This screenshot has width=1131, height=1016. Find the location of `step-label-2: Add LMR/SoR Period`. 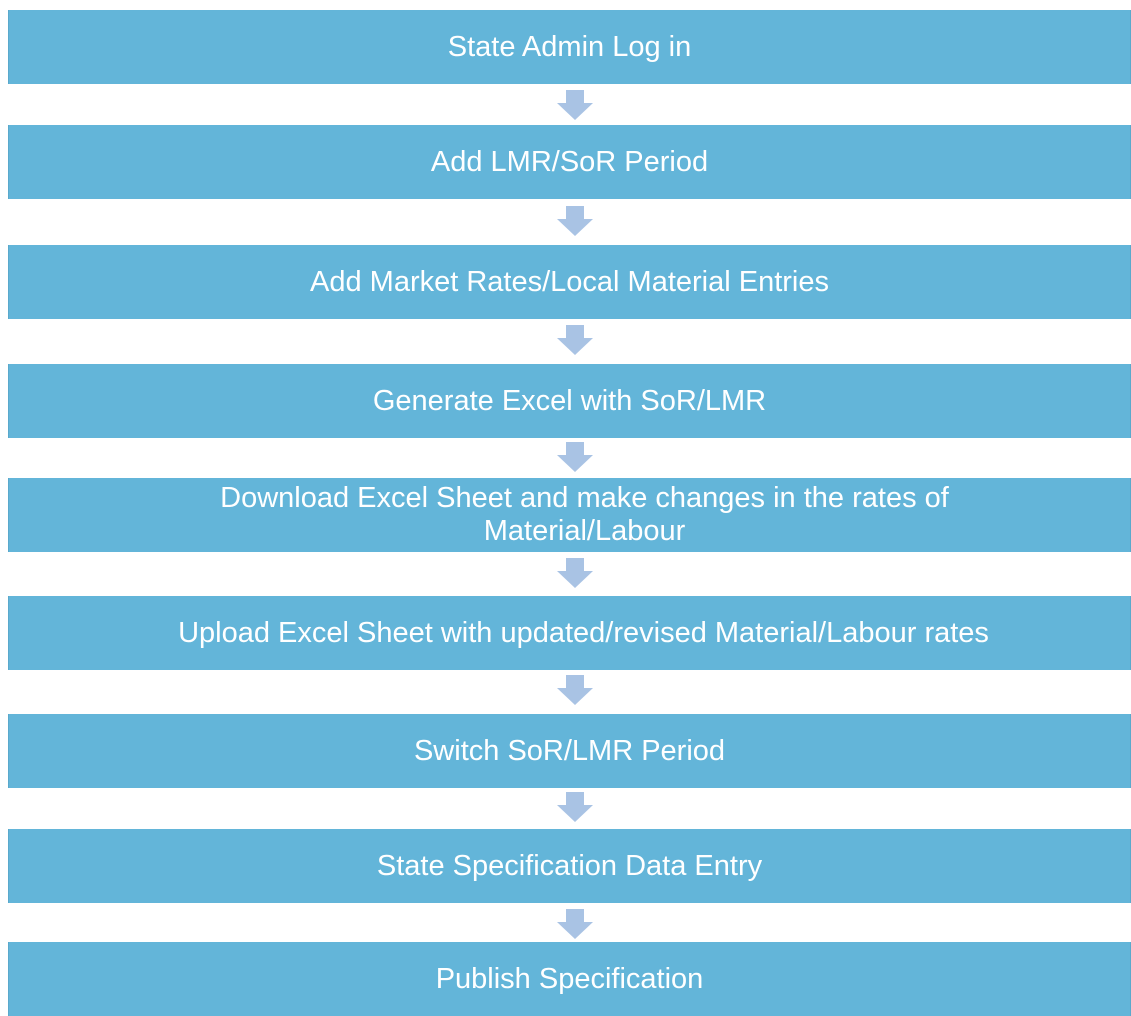

step-label-2: Add LMR/SoR Period is located at coordinates (569, 161).